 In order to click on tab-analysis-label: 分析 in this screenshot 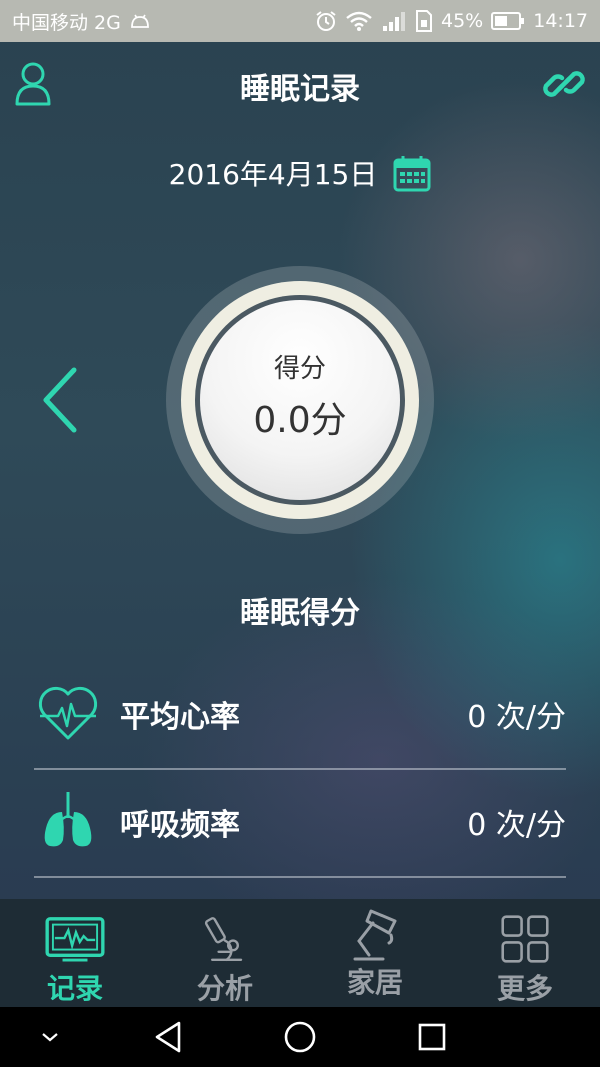, I will do `click(224, 988)`.